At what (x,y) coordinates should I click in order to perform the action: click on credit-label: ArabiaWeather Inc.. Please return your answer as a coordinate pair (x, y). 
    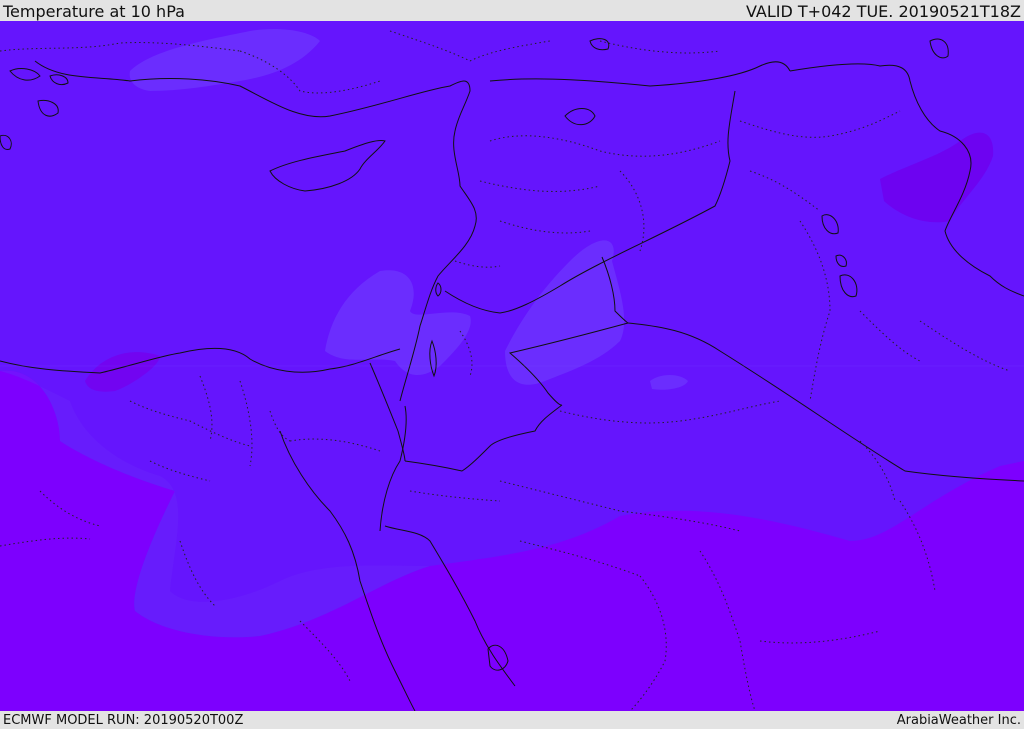
    Looking at the image, I should click on (958, 720).